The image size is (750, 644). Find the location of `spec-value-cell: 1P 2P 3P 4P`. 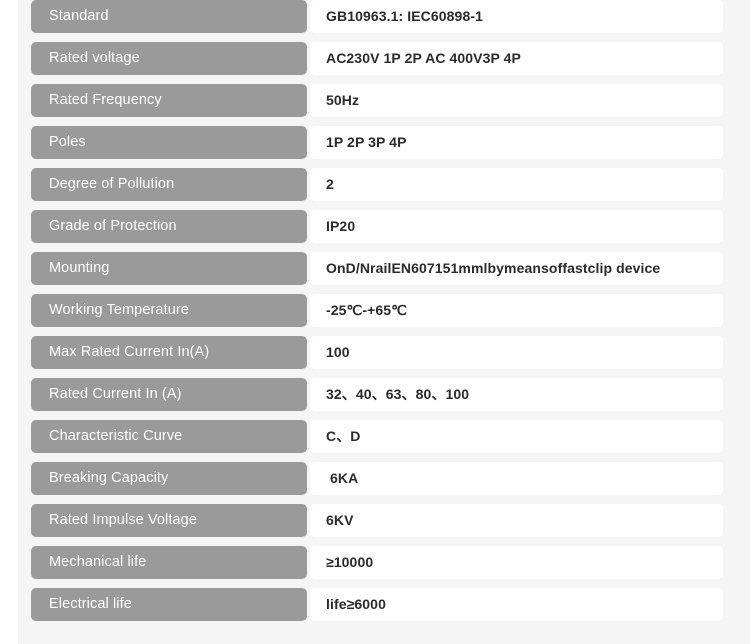

spec-value-cell: 1P 2P 3P 4P is located at coordinates (516, 142).